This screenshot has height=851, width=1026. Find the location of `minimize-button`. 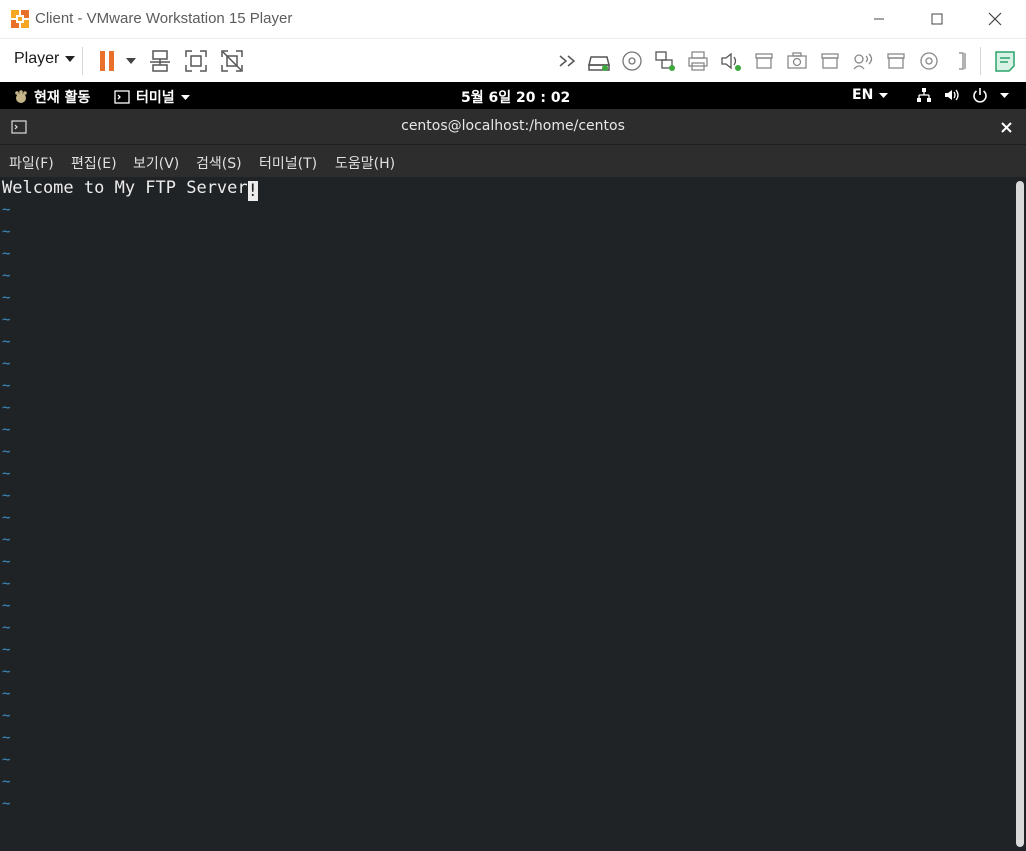

minimize-button is located at coordinates (879, 19).